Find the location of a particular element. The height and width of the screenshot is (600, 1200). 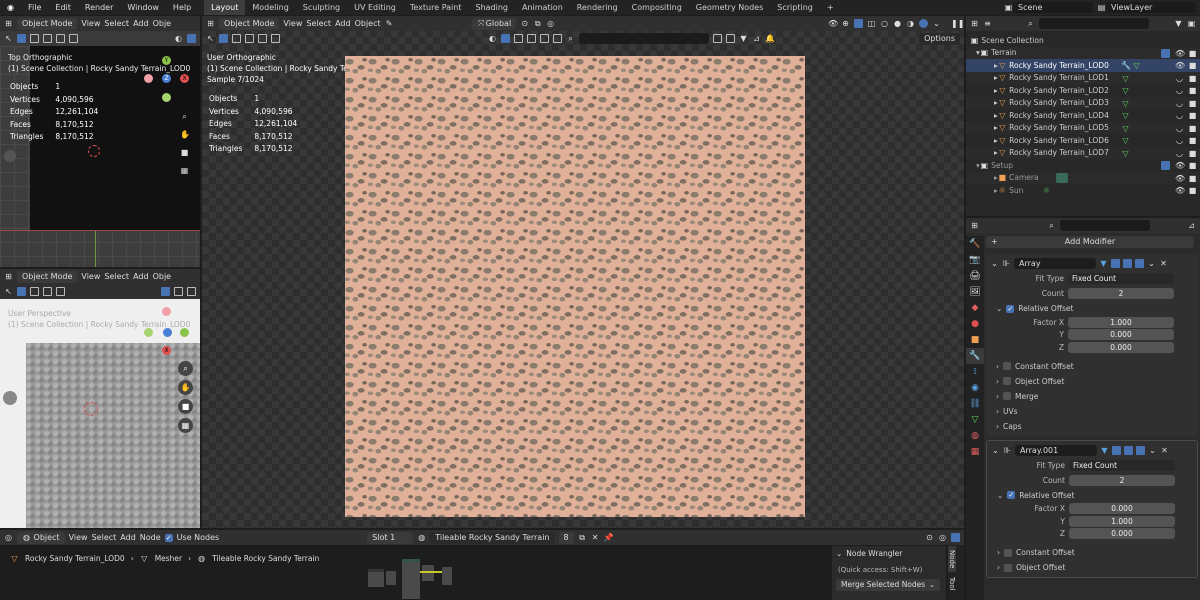

view-menu: View is located at coordinates (292, 23).